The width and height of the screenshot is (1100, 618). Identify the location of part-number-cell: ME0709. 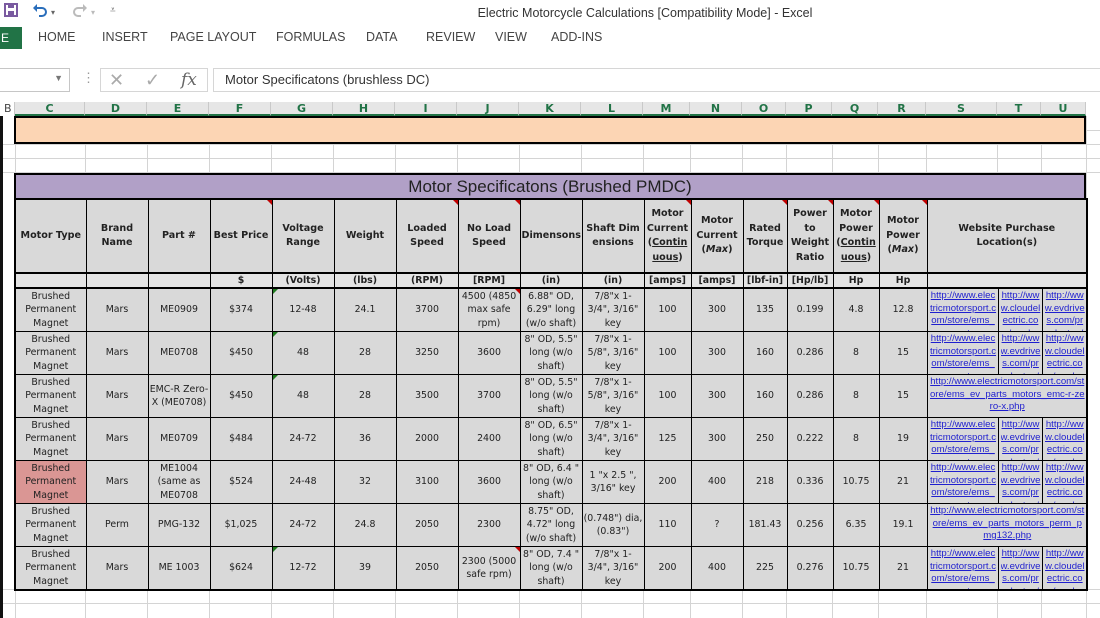
(179, 439).